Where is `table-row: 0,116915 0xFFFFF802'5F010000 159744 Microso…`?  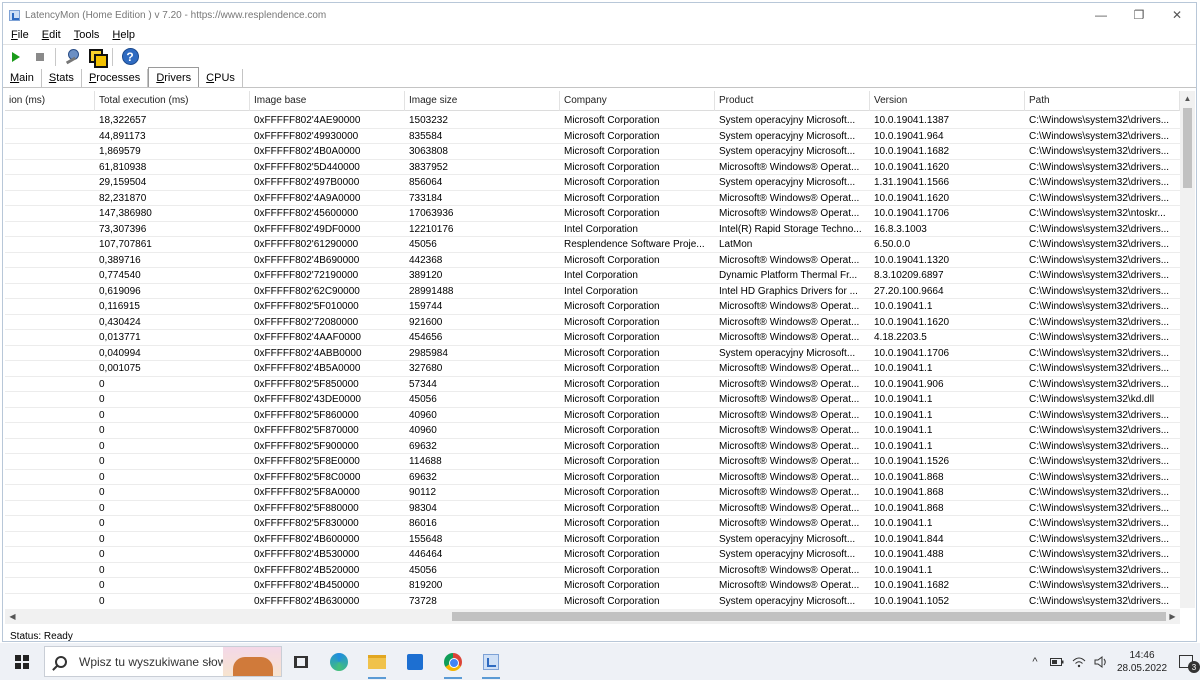
table-row: 0,116915 0xFFFFF802'5F010000 159744 Microso… is located at coordinates (592, 307).